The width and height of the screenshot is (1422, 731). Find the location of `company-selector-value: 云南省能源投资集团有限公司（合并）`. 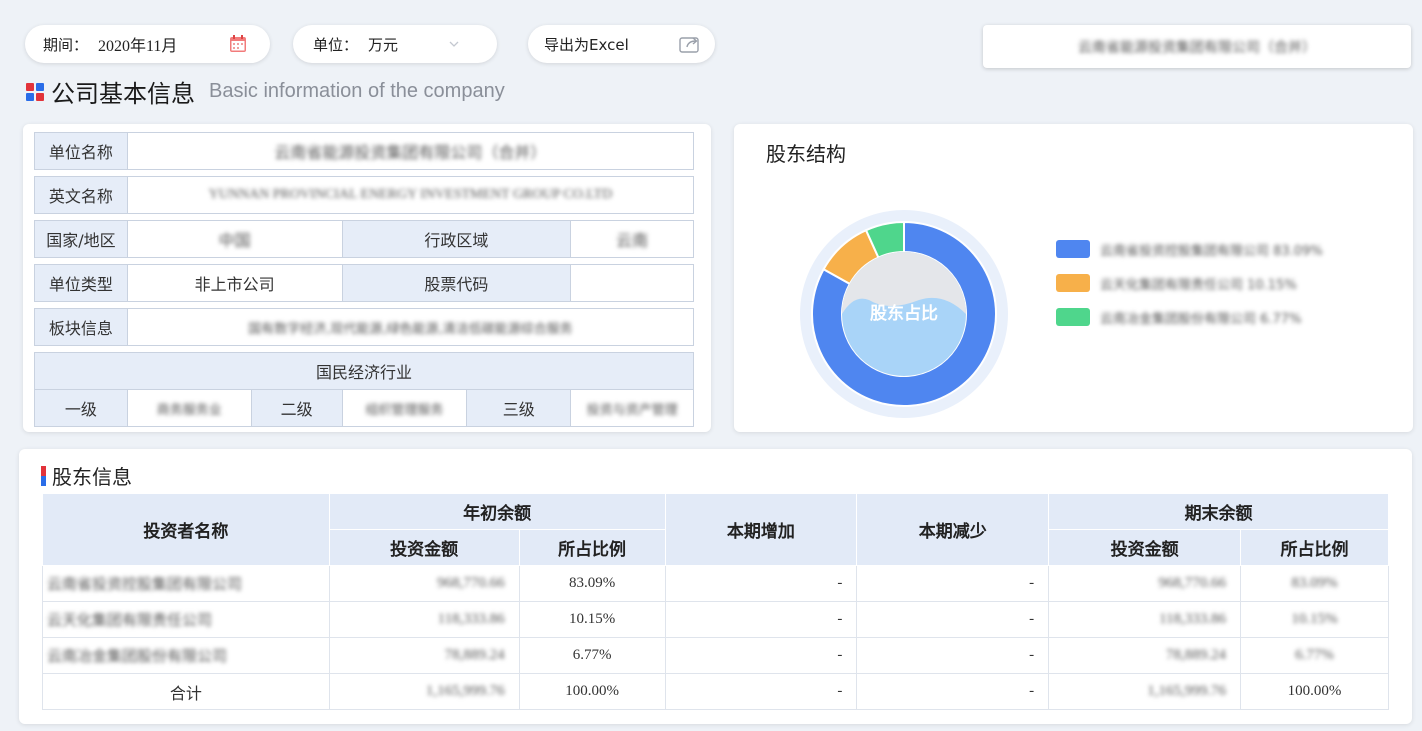

company-selector-value: 云南省能源投资集团有限公司（合并） is located at coordinates (1197, 47).